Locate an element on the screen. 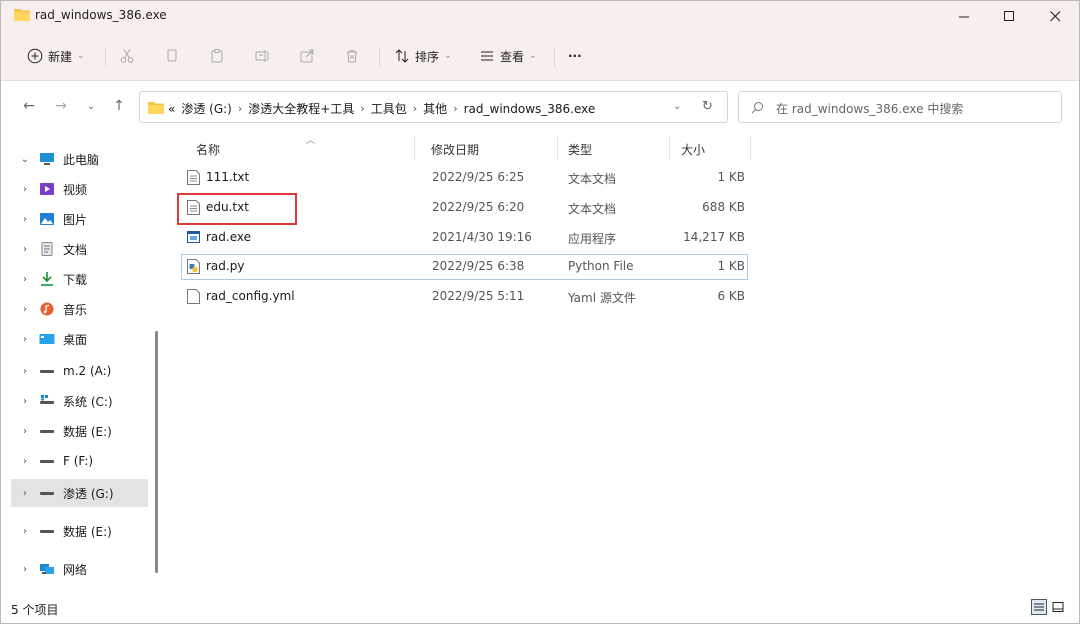 The height and width of the screenshot is (624, 1080). sidebar-item-drive-f: › F (F:) is located at coordinates (74, 461).